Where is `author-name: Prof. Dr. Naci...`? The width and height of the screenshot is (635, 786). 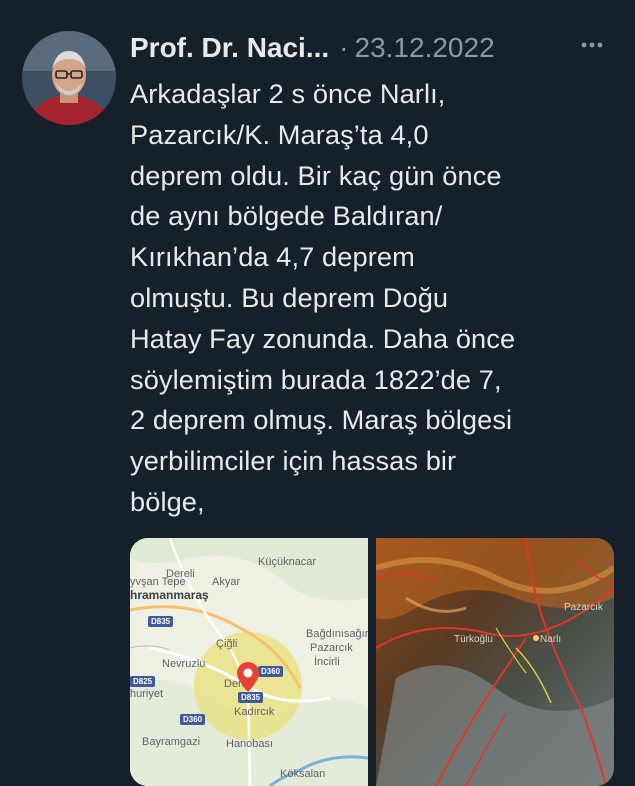 author-name: Prof. Dr. Naci... is located at coordinates (229, 48).